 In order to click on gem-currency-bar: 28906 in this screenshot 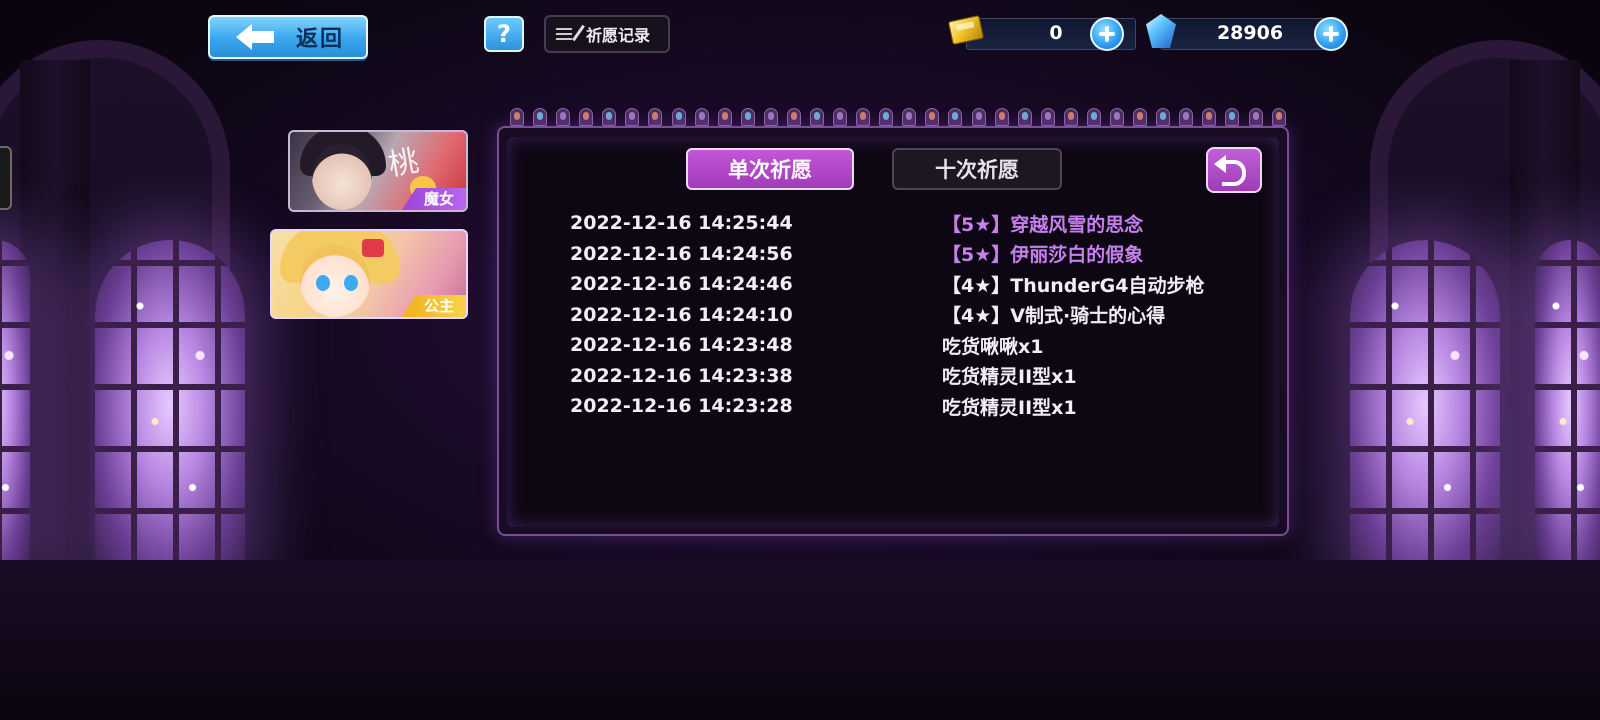, I will do `click(1245, 34)`.